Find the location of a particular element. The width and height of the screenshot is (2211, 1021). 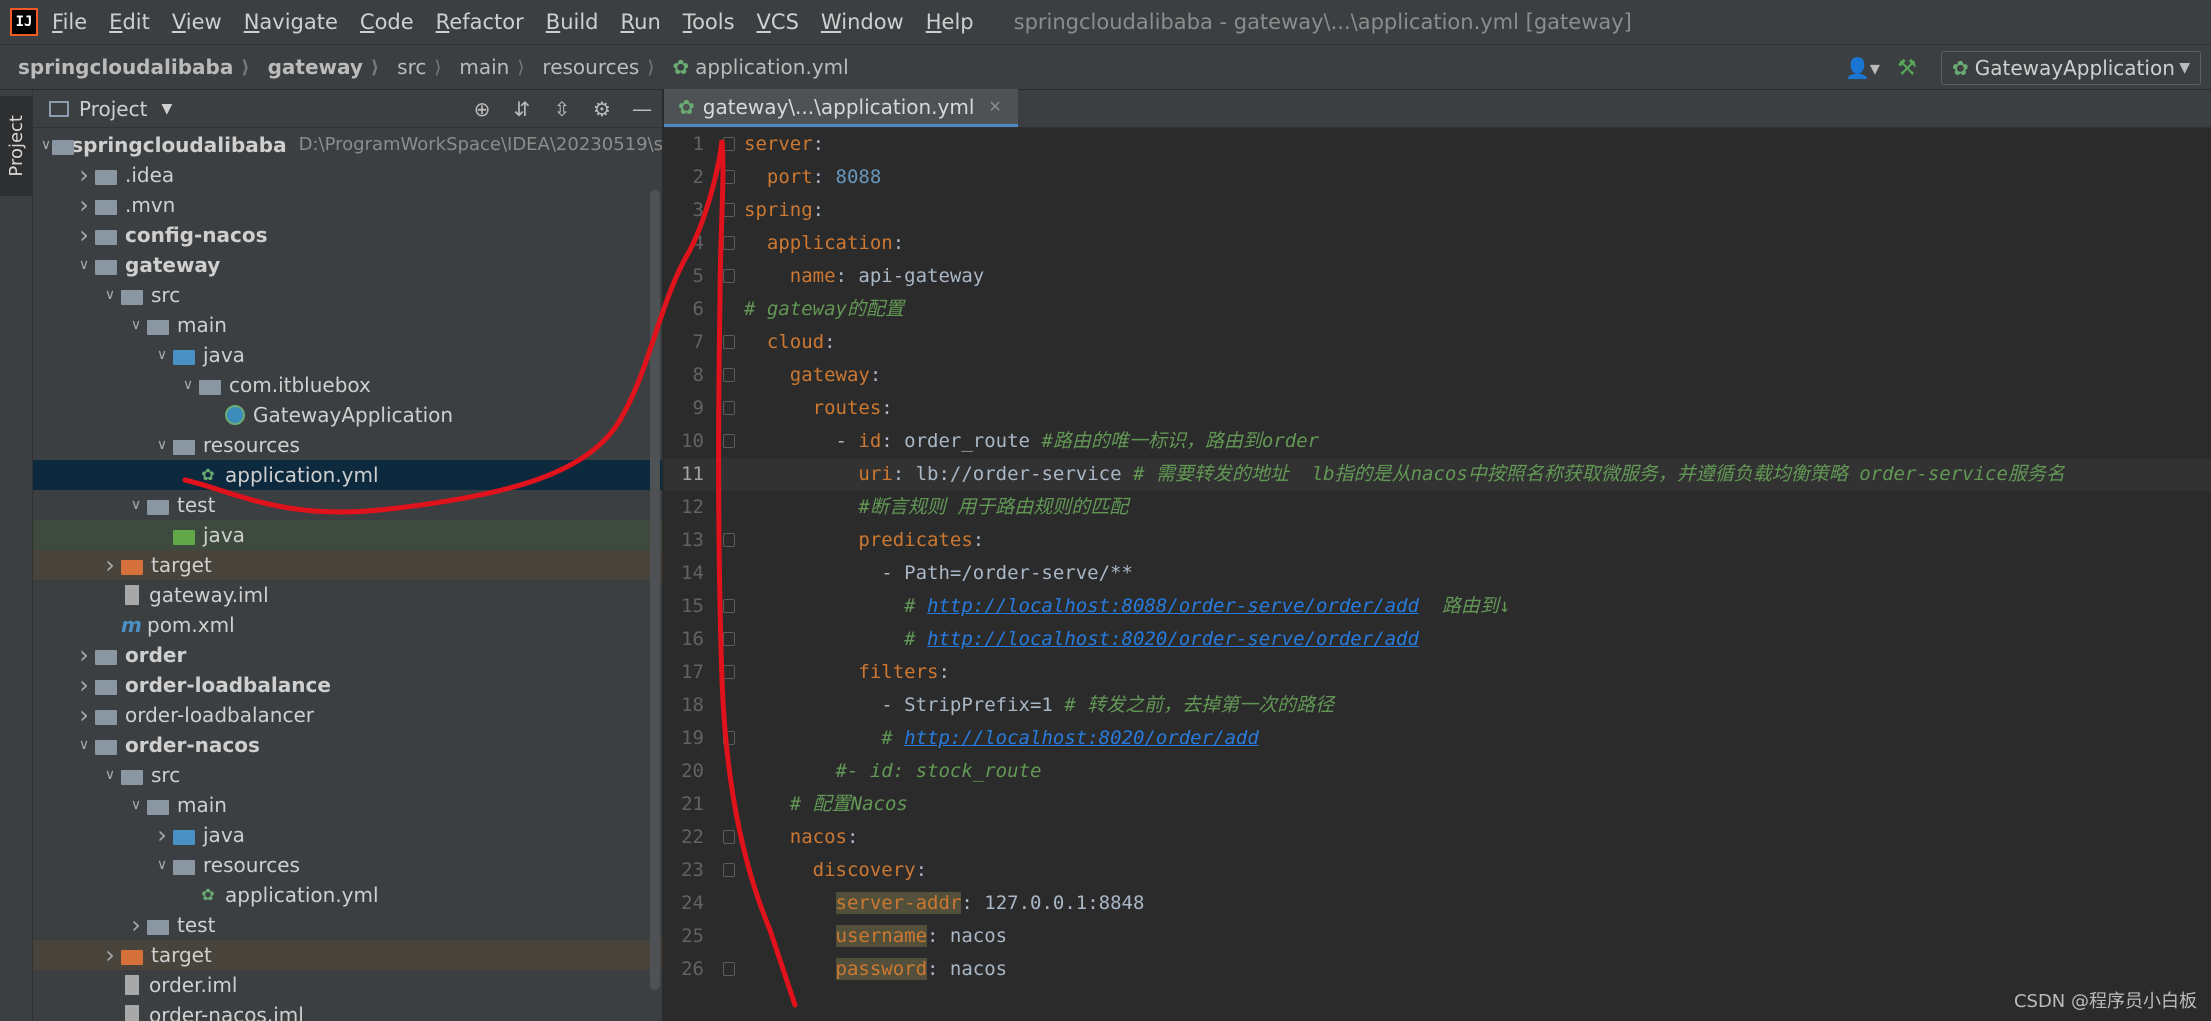

code-line: 6 # gateway的配置 is located at coordinates (1437, 309).